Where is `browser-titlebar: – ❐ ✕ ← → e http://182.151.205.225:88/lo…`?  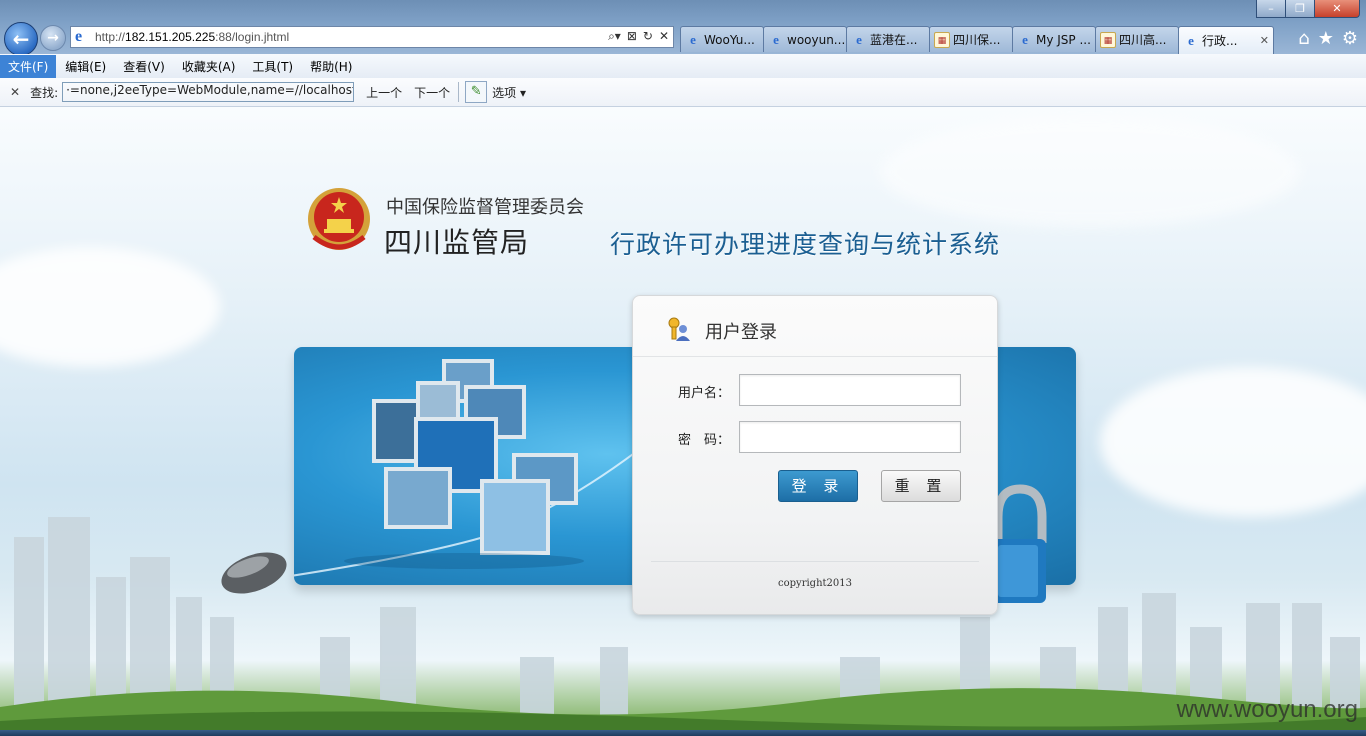
browser-titlebar: – ❐ ✕ ← → e http://182.151.205.225:88/lo… is located at coordinates (683, 28).